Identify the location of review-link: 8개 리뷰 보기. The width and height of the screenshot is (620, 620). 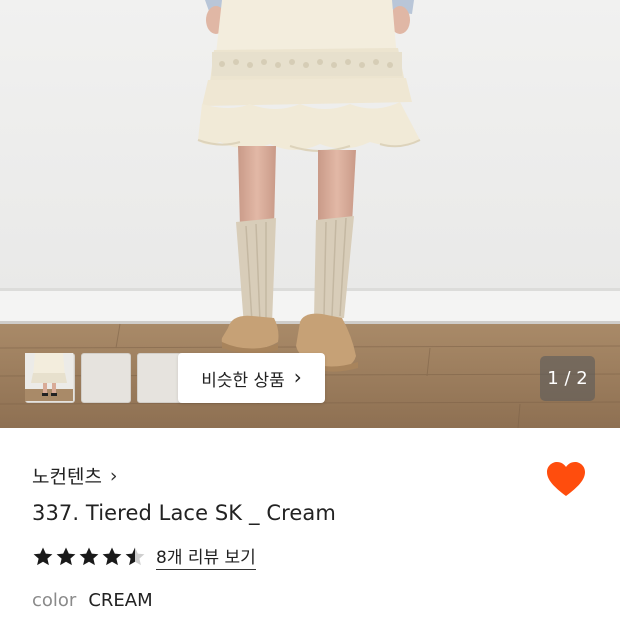
(206, 556).